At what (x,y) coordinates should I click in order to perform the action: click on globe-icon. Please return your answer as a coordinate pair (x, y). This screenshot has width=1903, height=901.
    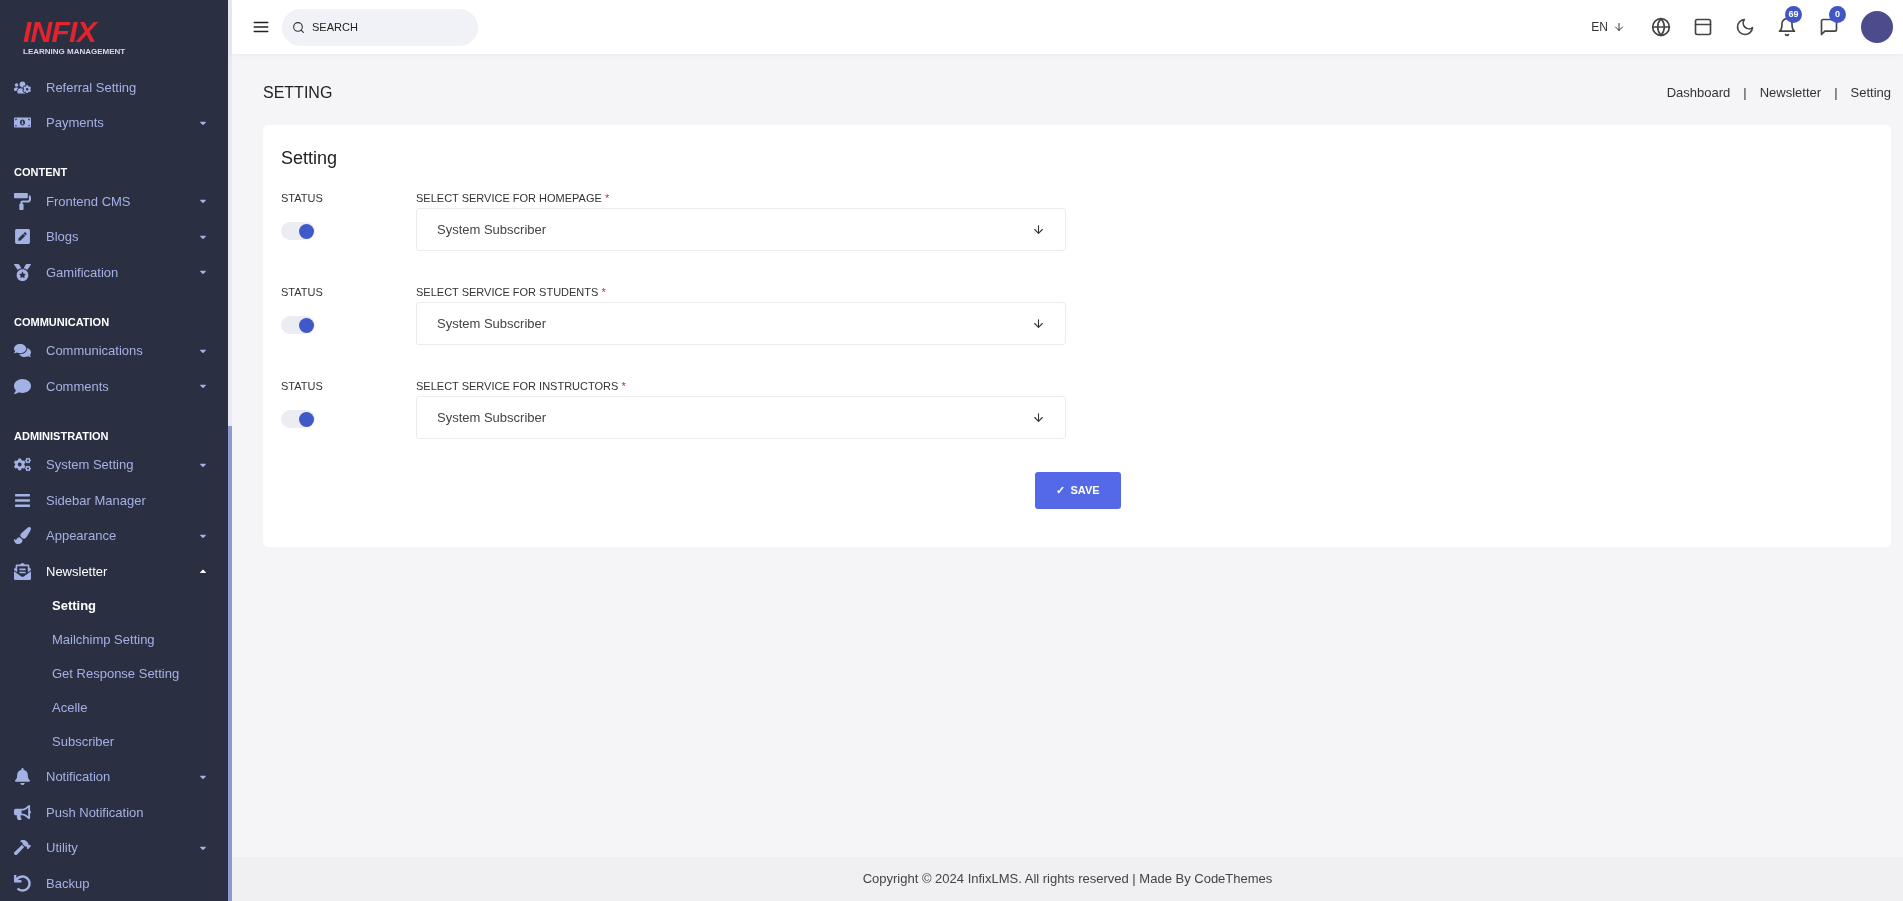
    Looking at the image, I should click on (1661, 27).